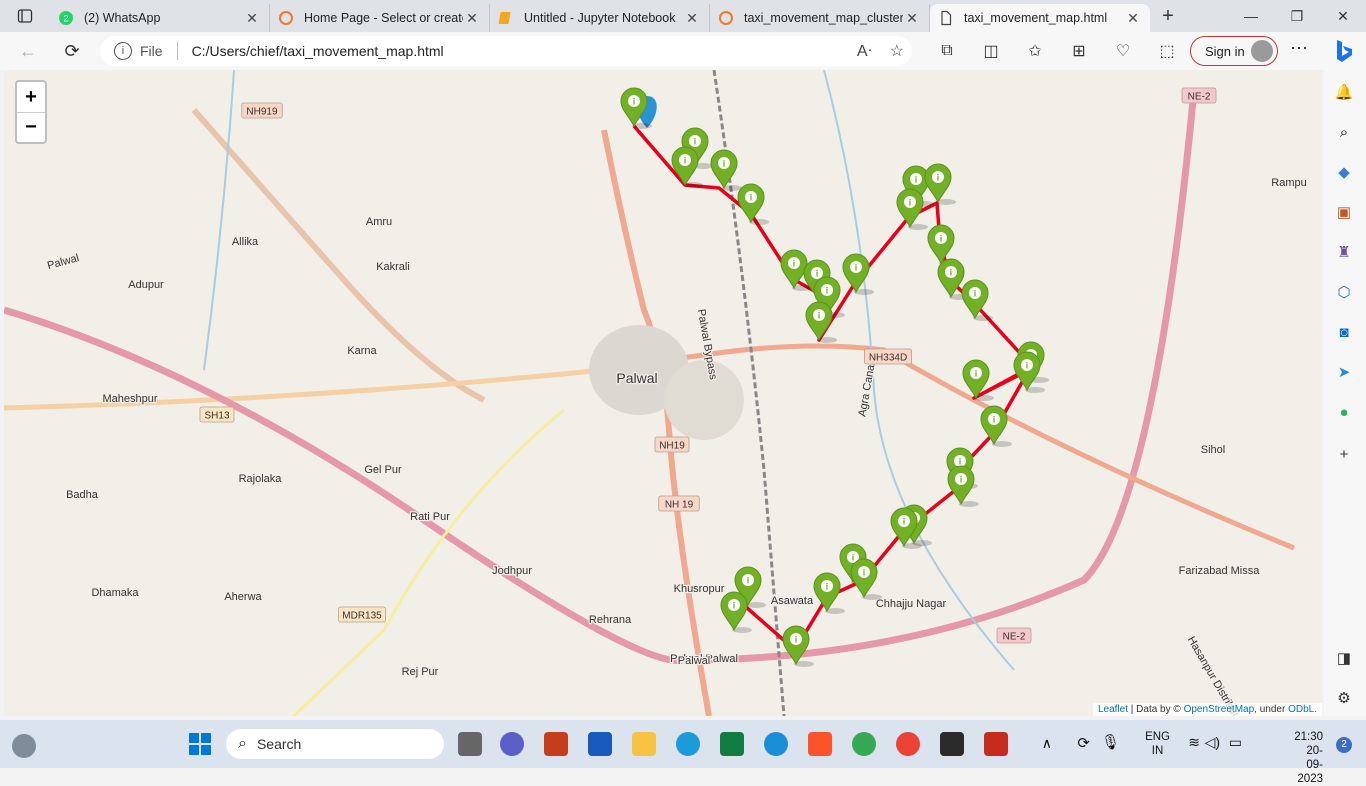  Describe the element at coordinates (200, 744) in the screenshot. I see `start-icon` at that location.